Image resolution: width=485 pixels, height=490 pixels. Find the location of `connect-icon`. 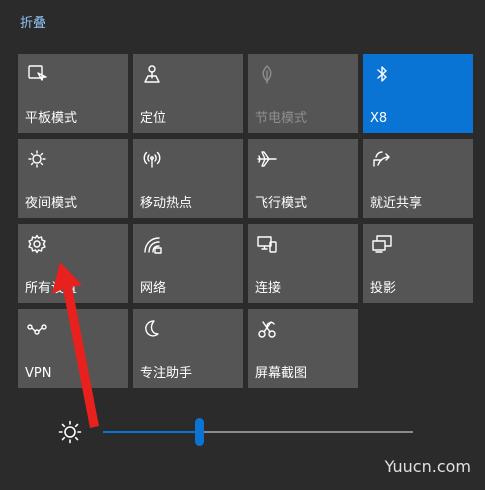

connect-icon is located at coordinates (267, 244).